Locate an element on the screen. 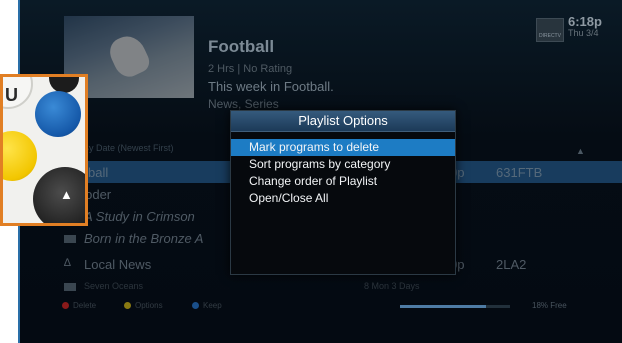 This screenshot has height=343, width=622. program-genre: News, Series is located at coordinates (243, 104).